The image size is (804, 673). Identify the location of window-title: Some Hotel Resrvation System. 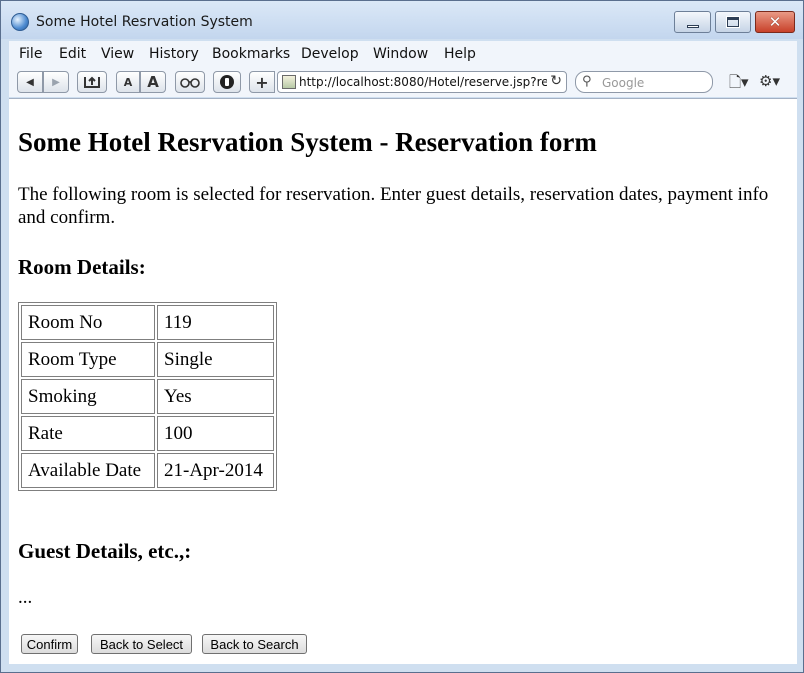
(144, 22).